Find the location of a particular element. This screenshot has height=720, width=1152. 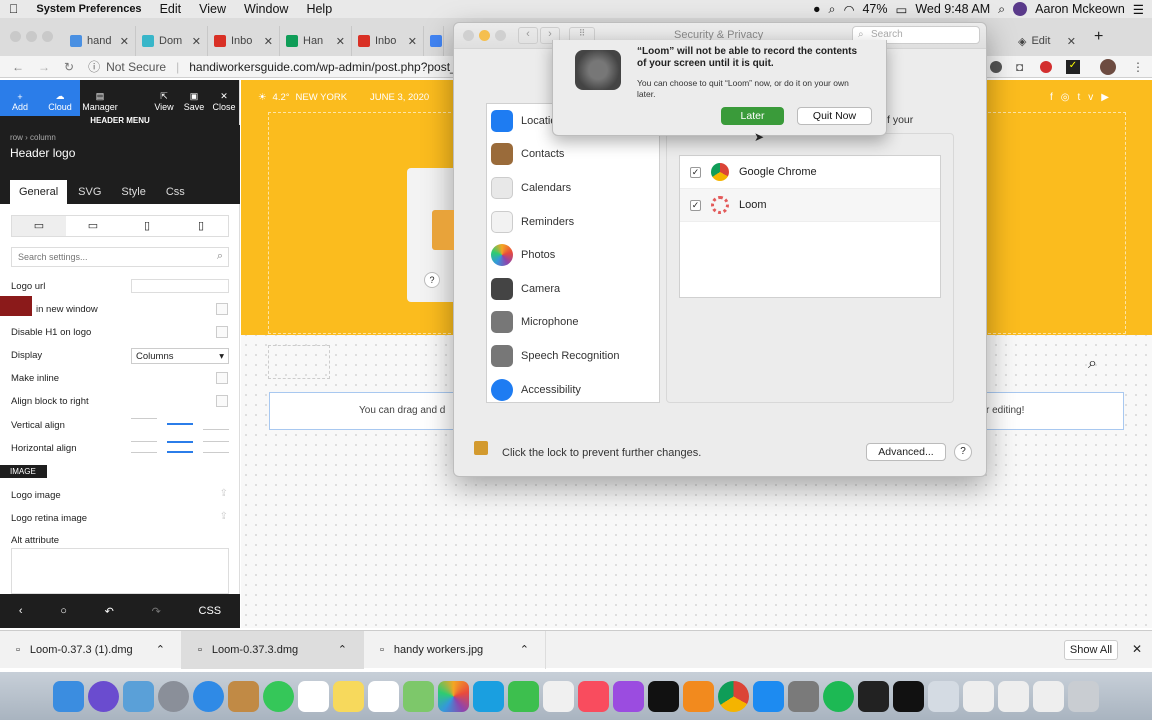

list-item-contacts: Contacts is located at coordinates (573, 155).